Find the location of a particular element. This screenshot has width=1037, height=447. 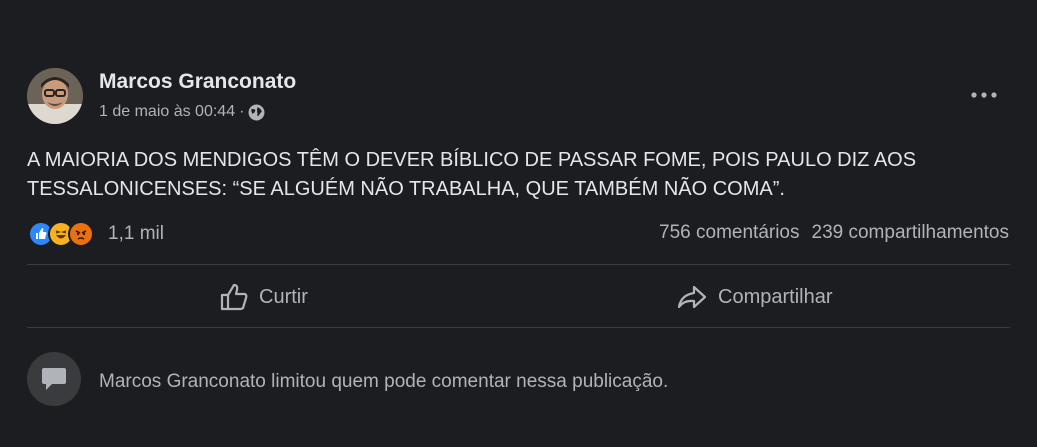

like-label: Curtir is located at coordinates (283, 296).